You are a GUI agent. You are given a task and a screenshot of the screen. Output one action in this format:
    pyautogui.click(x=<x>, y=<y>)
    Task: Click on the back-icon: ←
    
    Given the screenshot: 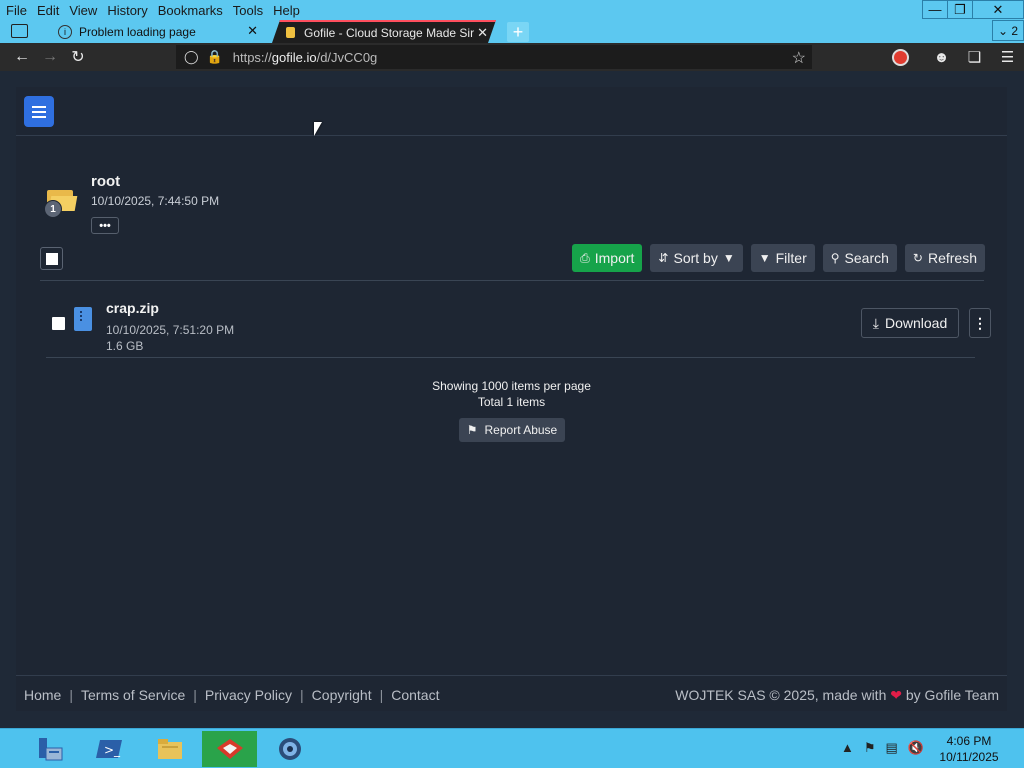 What is the action you would take?
    pyautogui.click(x=22, y=57)
    